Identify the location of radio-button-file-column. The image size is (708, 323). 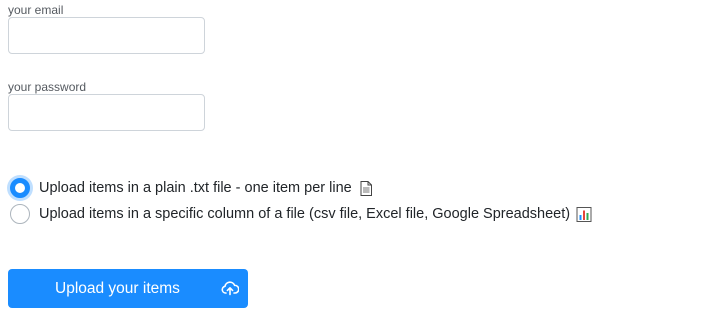
(20, 214).